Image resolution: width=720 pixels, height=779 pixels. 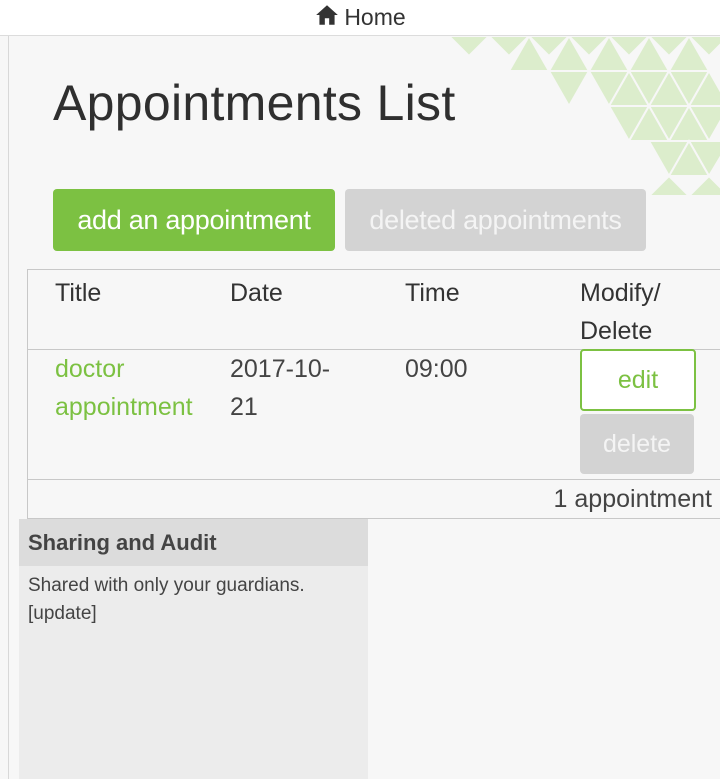 What do you see at coordinates (637, 444) in the screenshot?
I see `delete-button: delete` at bounding box center [637, 444].